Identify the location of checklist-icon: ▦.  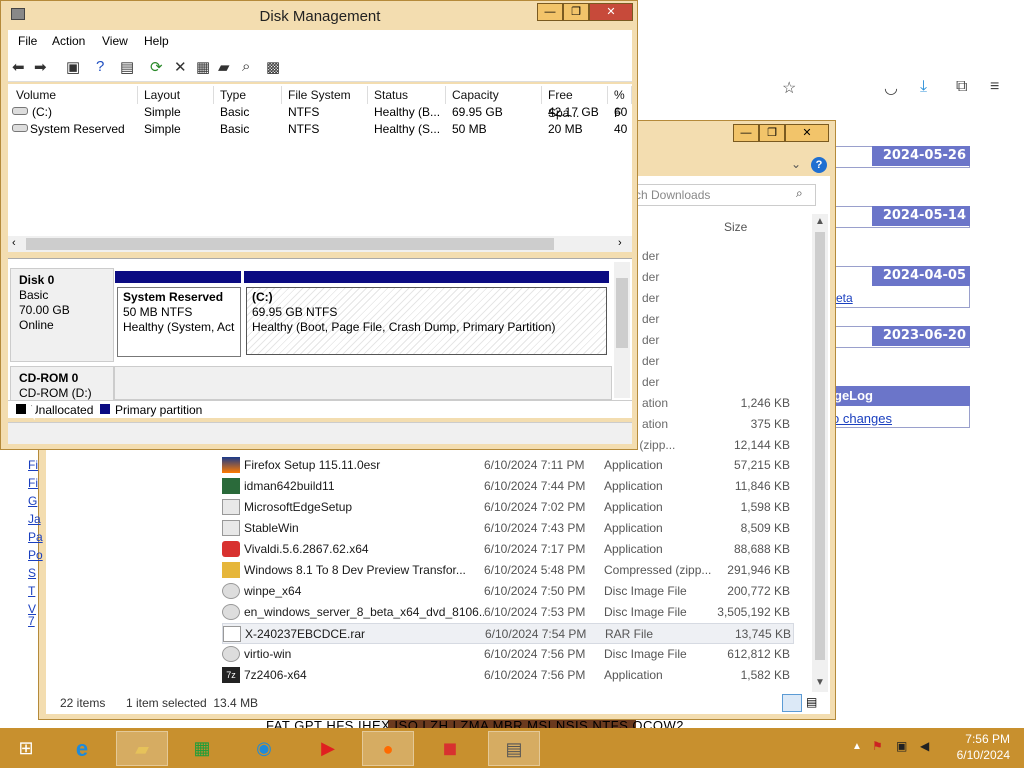
(203, 67).